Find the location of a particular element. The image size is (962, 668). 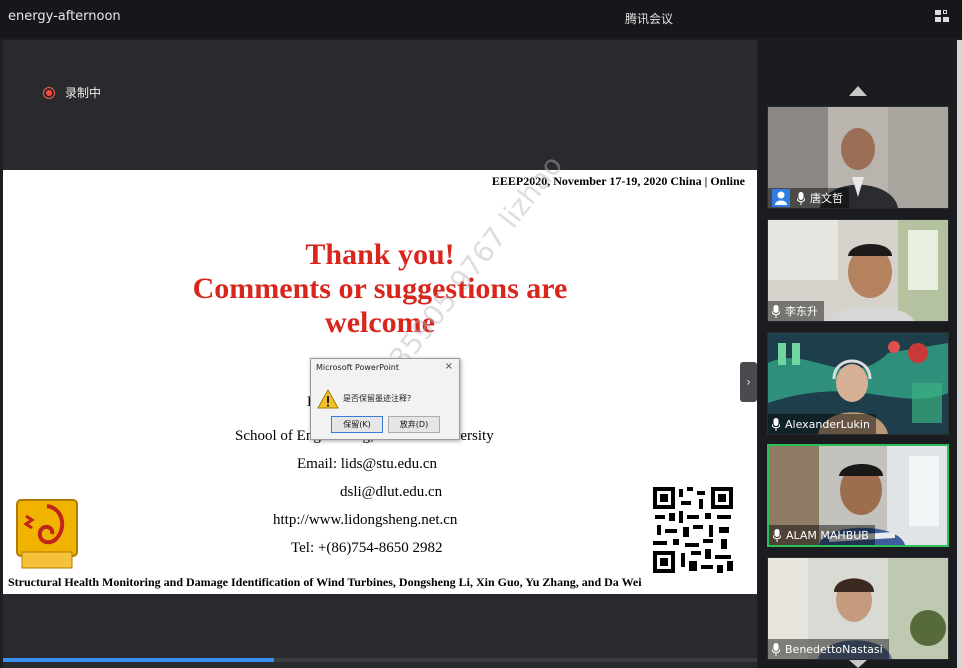

recording-label: 录制中 is located at coordinates (83, 93).